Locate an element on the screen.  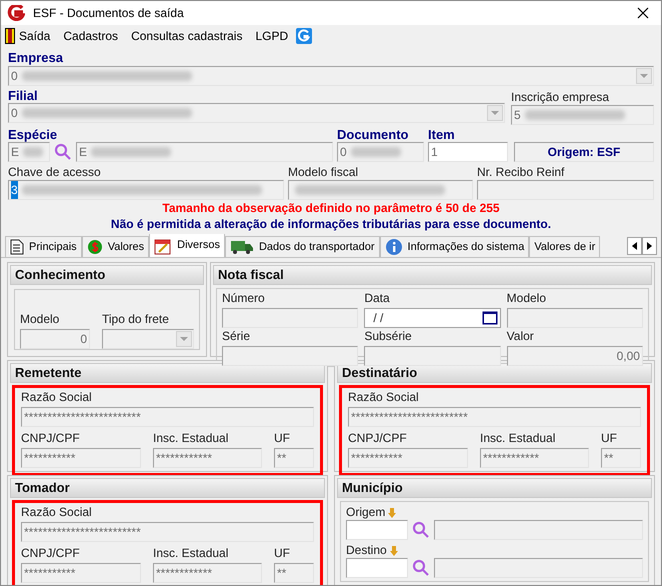
caret-left-icon is located at coordinates (634, 246).